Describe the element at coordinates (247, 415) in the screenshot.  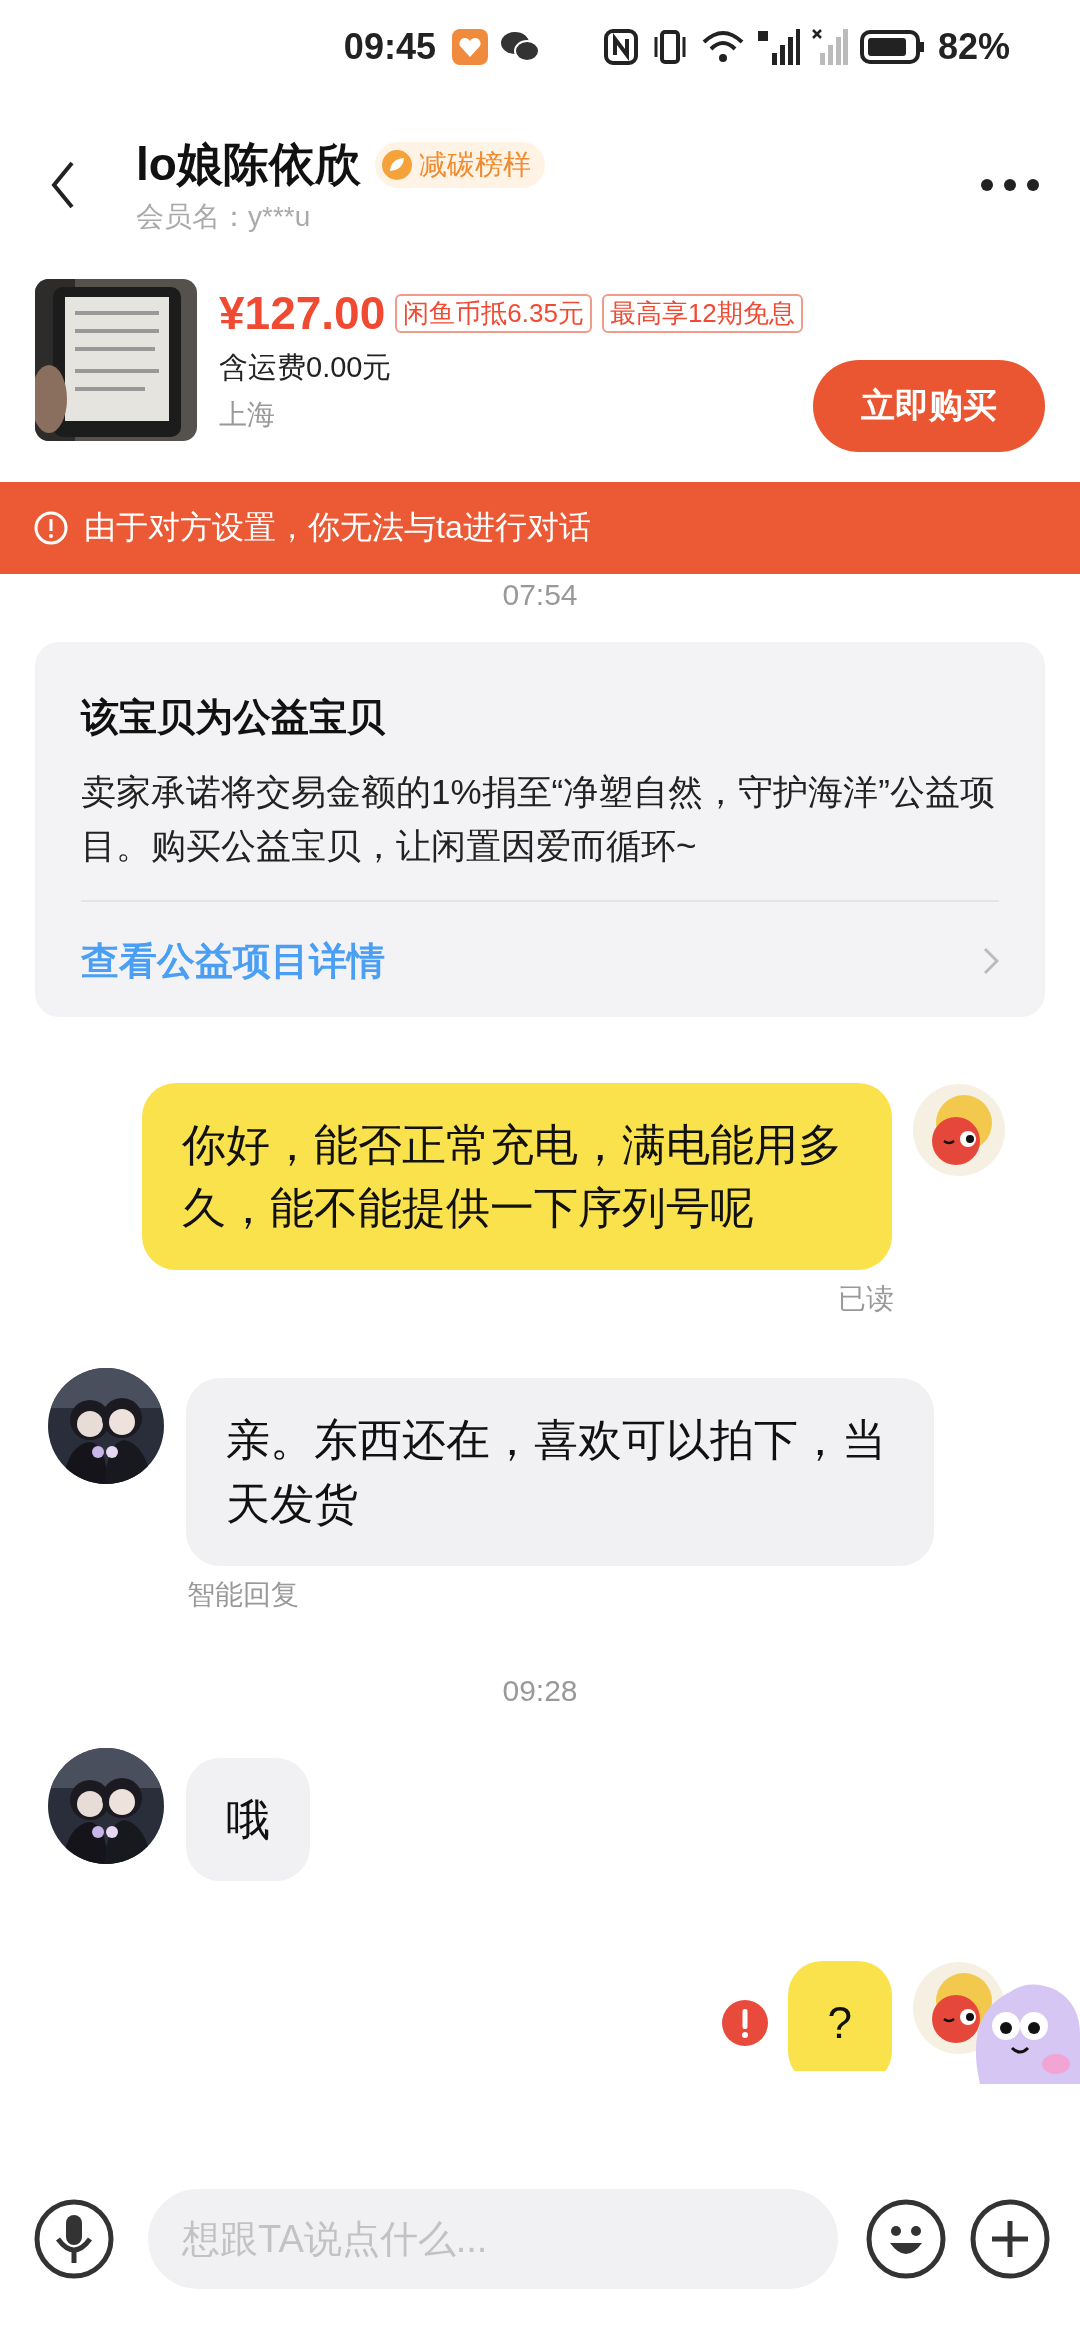
I see `location: 上海` at that location.